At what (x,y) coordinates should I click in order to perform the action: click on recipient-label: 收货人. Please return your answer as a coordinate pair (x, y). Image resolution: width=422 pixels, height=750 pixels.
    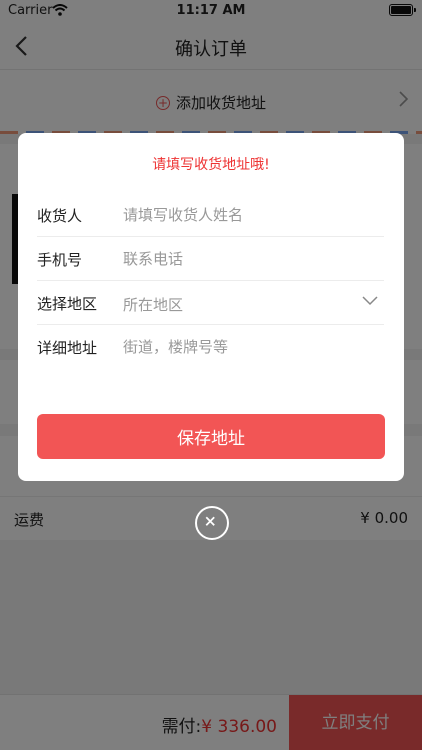
    Looking at the image, I should click on (60, 216).